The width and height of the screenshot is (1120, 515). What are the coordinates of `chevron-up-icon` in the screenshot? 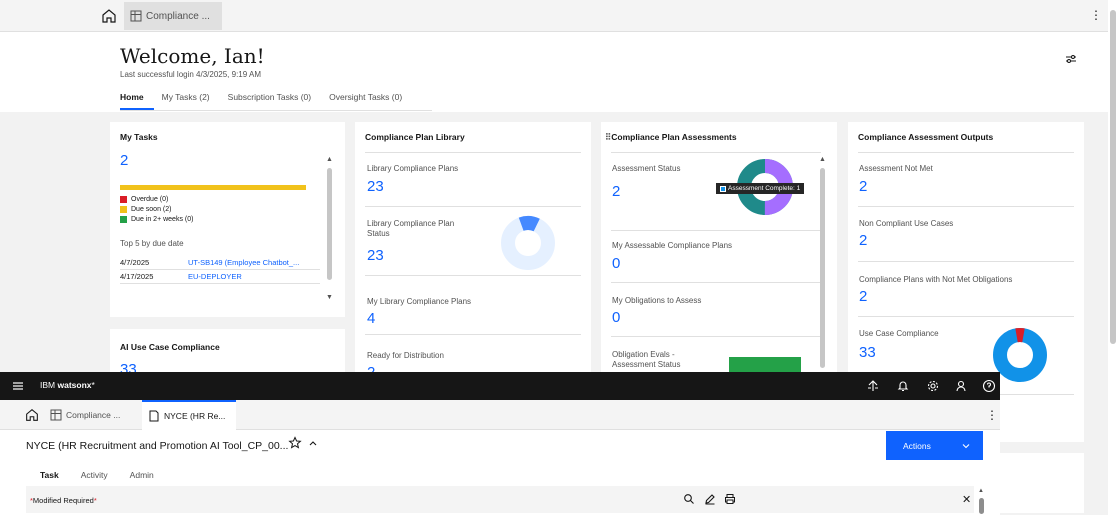 It's located at (313, 443).